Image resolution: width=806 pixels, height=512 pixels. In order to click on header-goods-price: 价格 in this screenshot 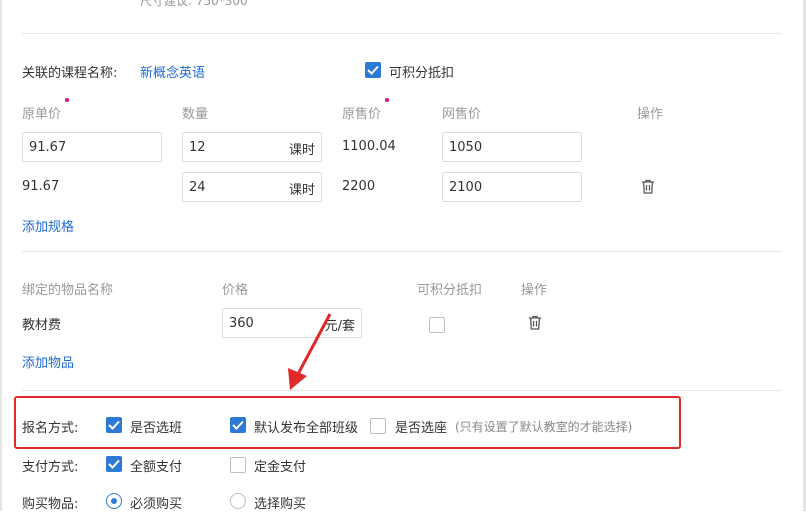, I will do `click(235, 290)`.